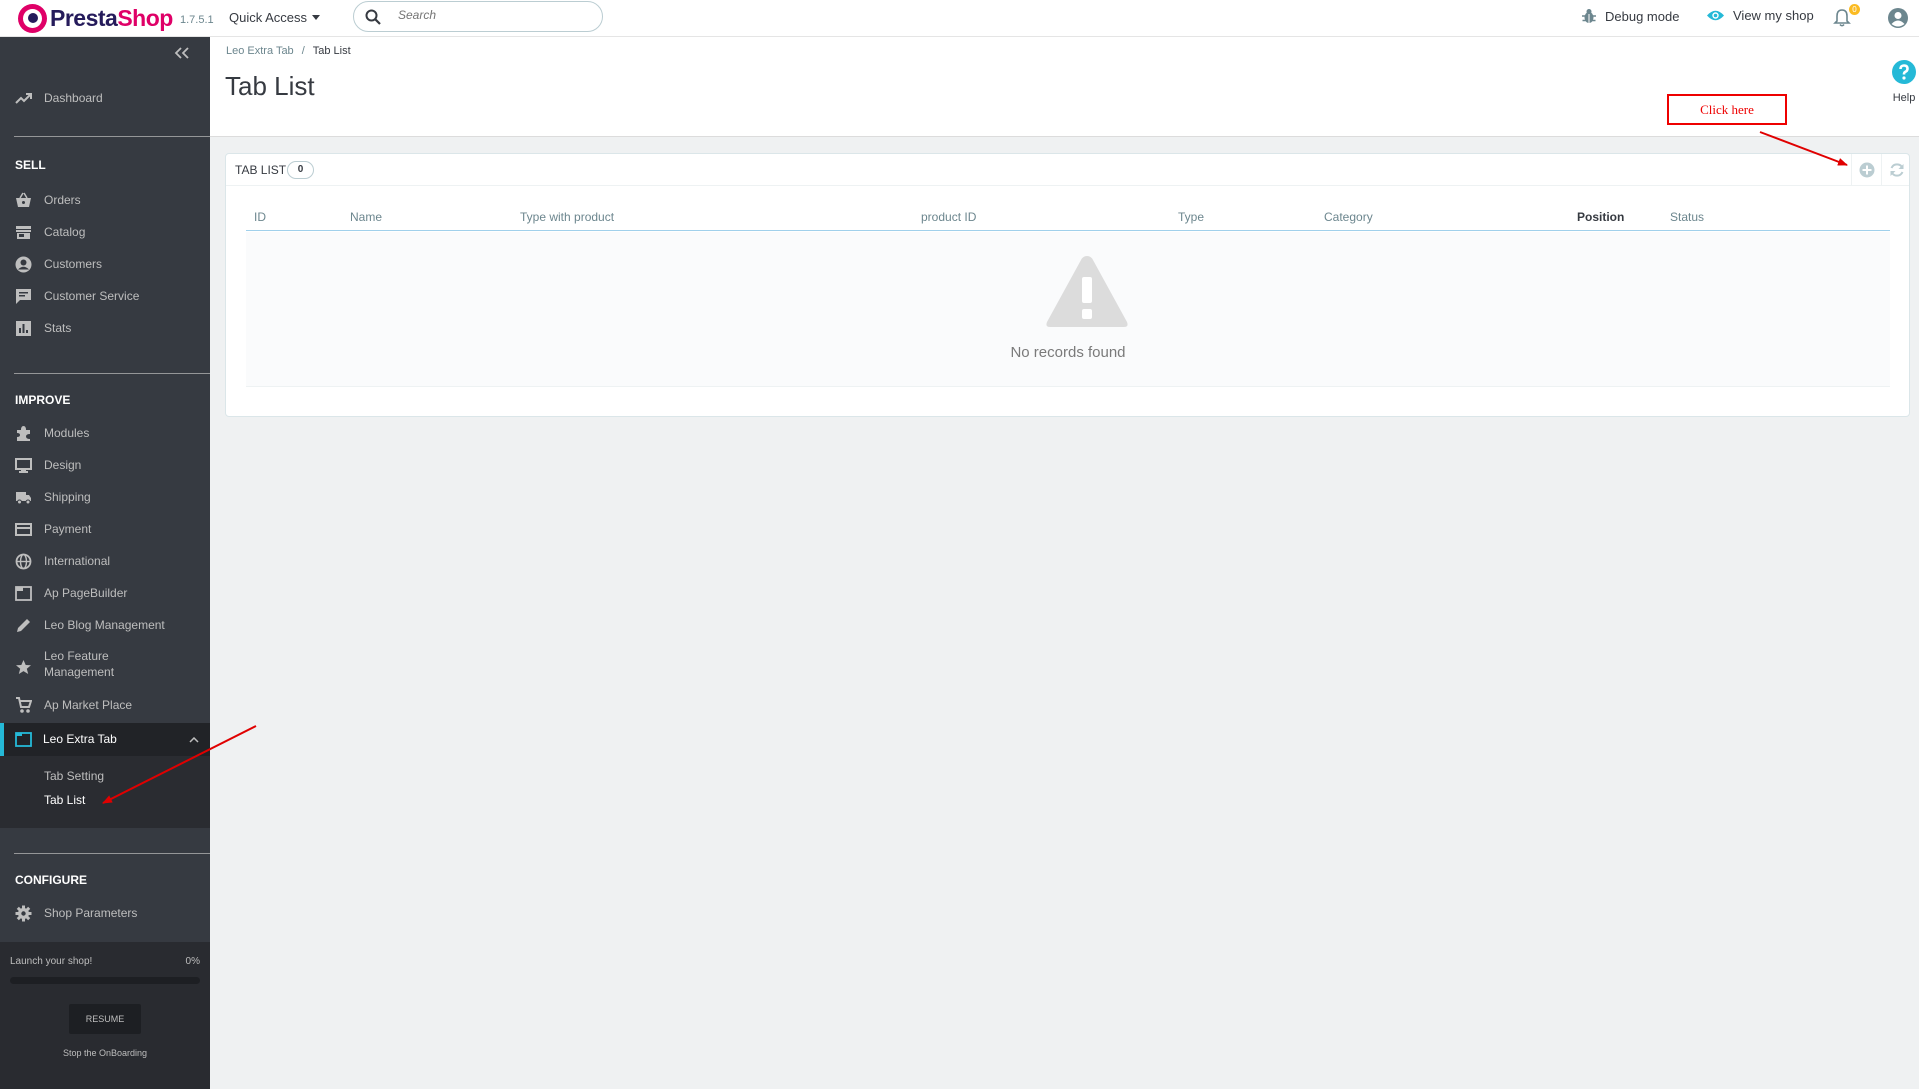 The height and width of the screenshot is (1089, 1919). I want to click on column-header-type-with-product: Type with product, so click(567, 217).